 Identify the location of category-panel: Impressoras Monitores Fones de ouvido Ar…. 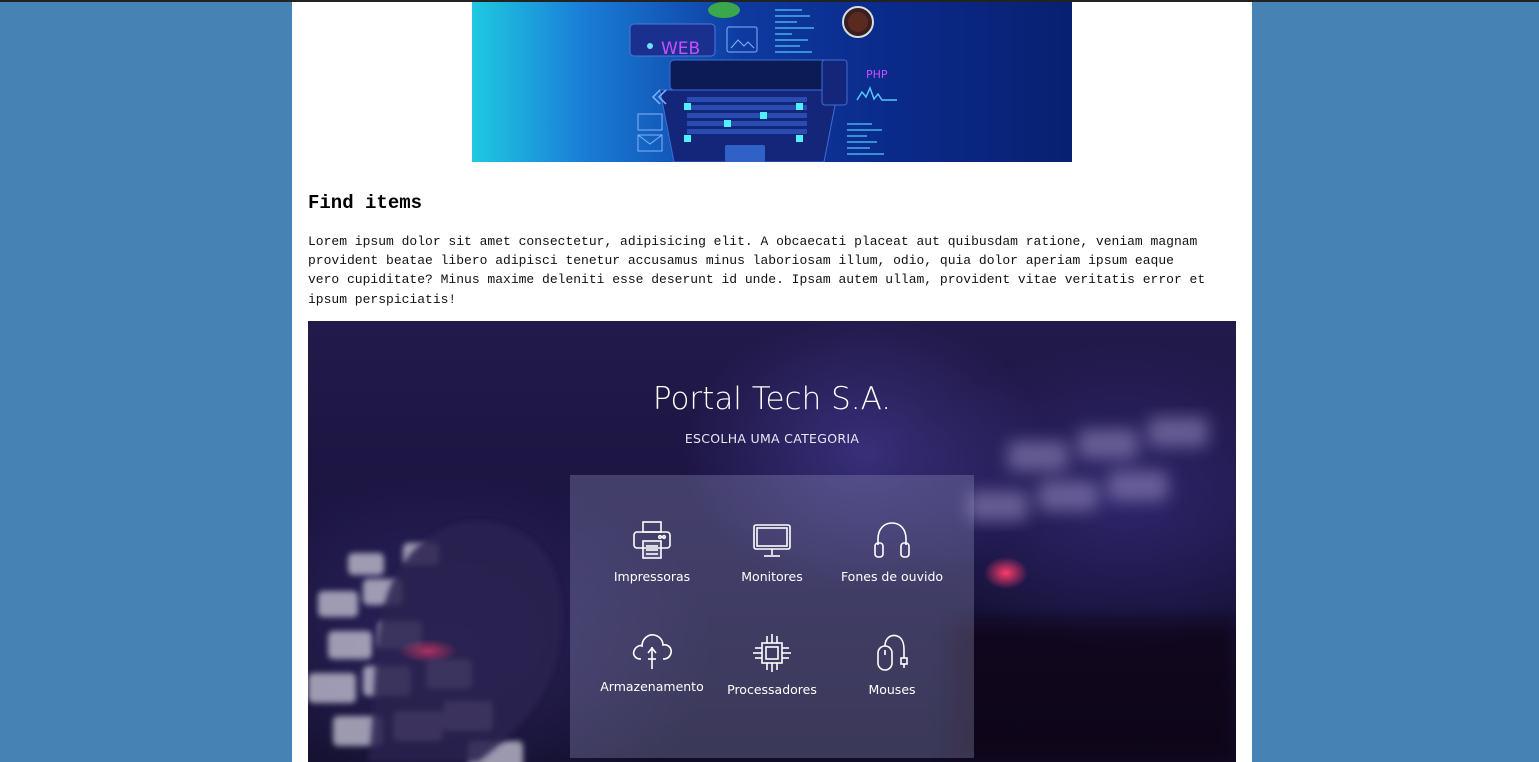
(772, 616).